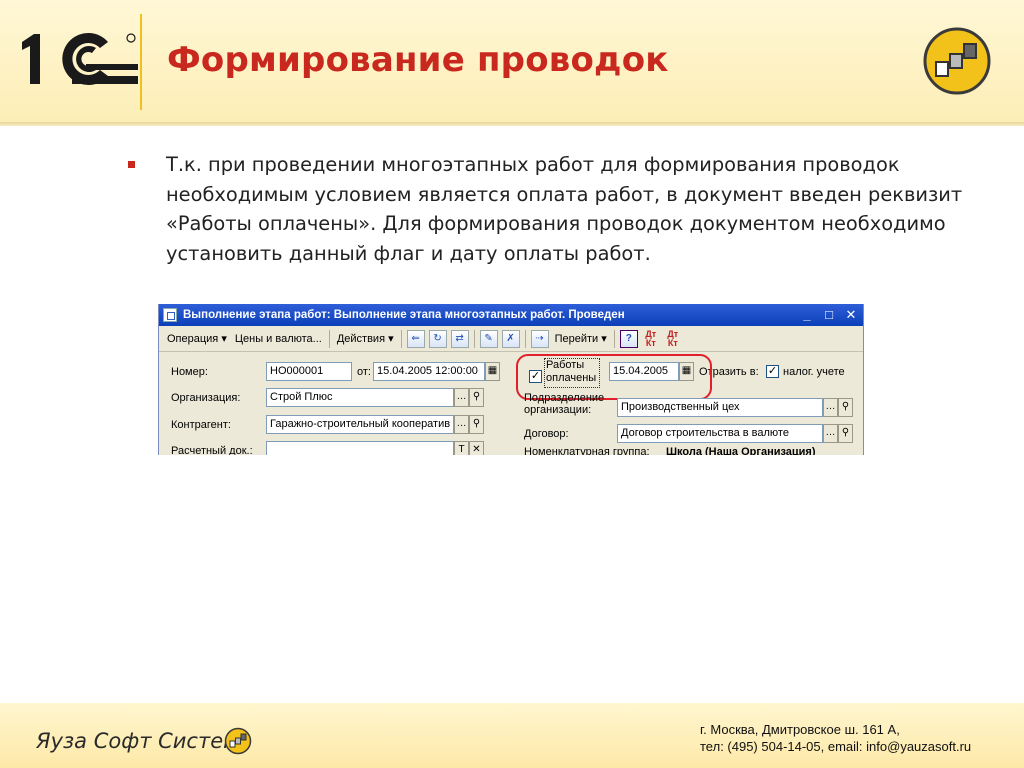  I want to click on structure-icon: ⇢, so click(539, 338).